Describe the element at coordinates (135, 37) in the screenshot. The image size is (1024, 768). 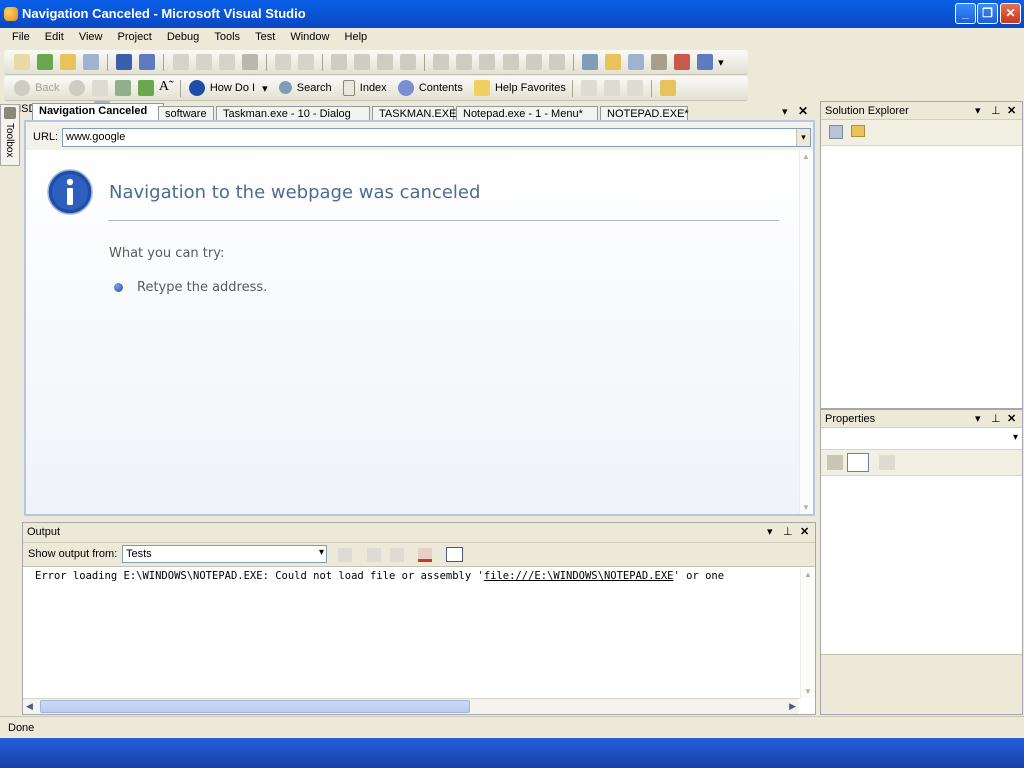
I see `menu-project: Project` at that location.